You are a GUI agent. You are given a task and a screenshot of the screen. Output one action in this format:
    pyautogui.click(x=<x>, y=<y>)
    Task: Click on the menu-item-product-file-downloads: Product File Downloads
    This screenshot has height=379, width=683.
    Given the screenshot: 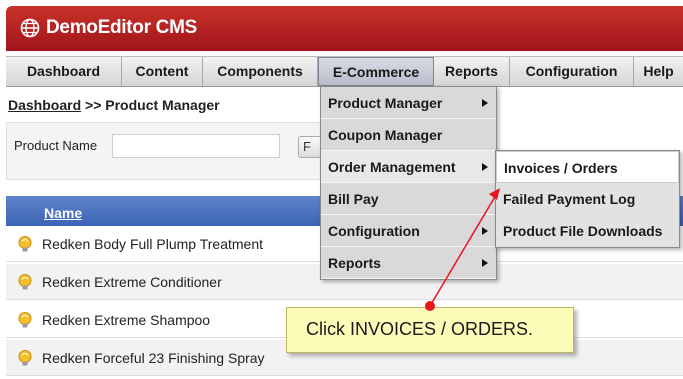 What is the action you would take?
    pyautogui.click(x=587, y=231)
    